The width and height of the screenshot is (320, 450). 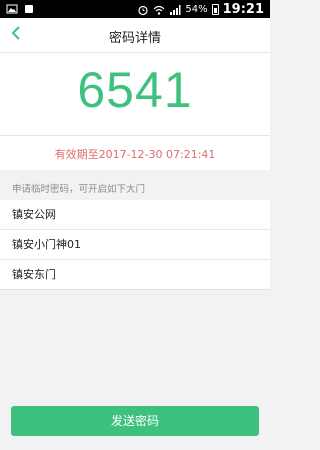 I want to click on status-right-icons: 54% 19:21, so click(x=200, y=9).